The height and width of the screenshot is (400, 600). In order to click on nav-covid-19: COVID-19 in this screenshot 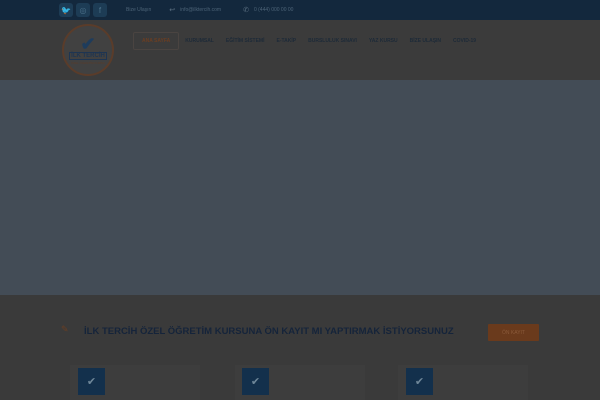, I will do `click(464, 41)`.